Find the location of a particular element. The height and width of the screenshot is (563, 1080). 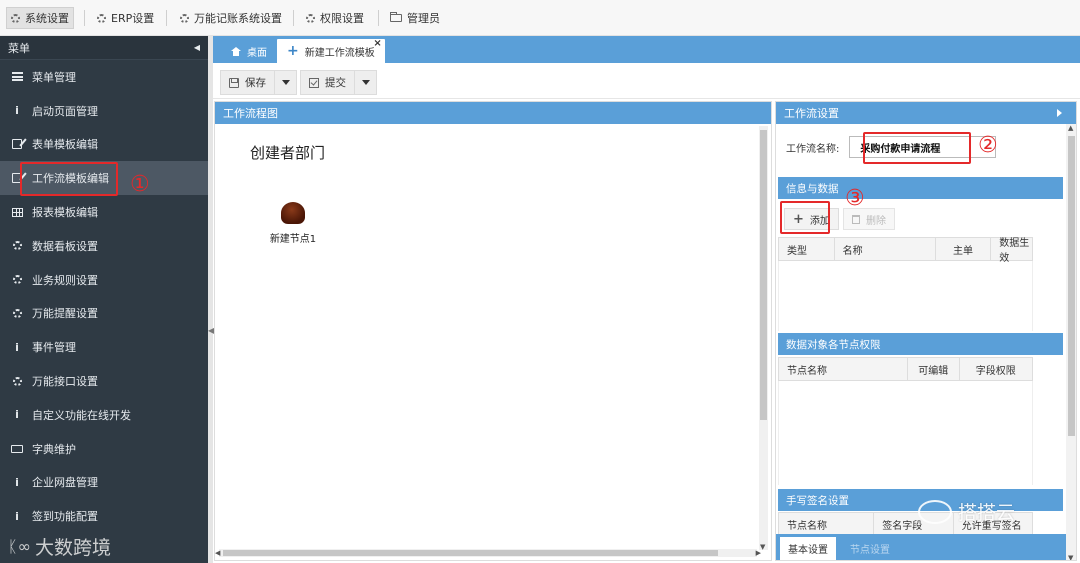

workflow-name-label: 工作流名称: is located at coordinates (813, 149).